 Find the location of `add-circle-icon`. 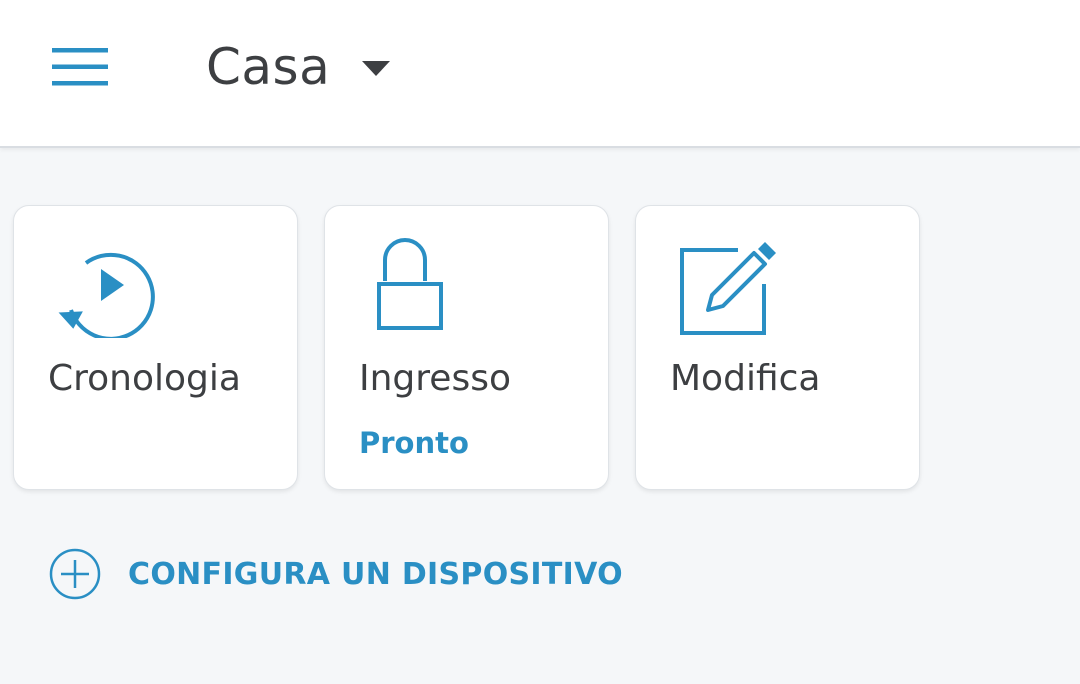

add-circle-icon is located at coordinates (75, 574).